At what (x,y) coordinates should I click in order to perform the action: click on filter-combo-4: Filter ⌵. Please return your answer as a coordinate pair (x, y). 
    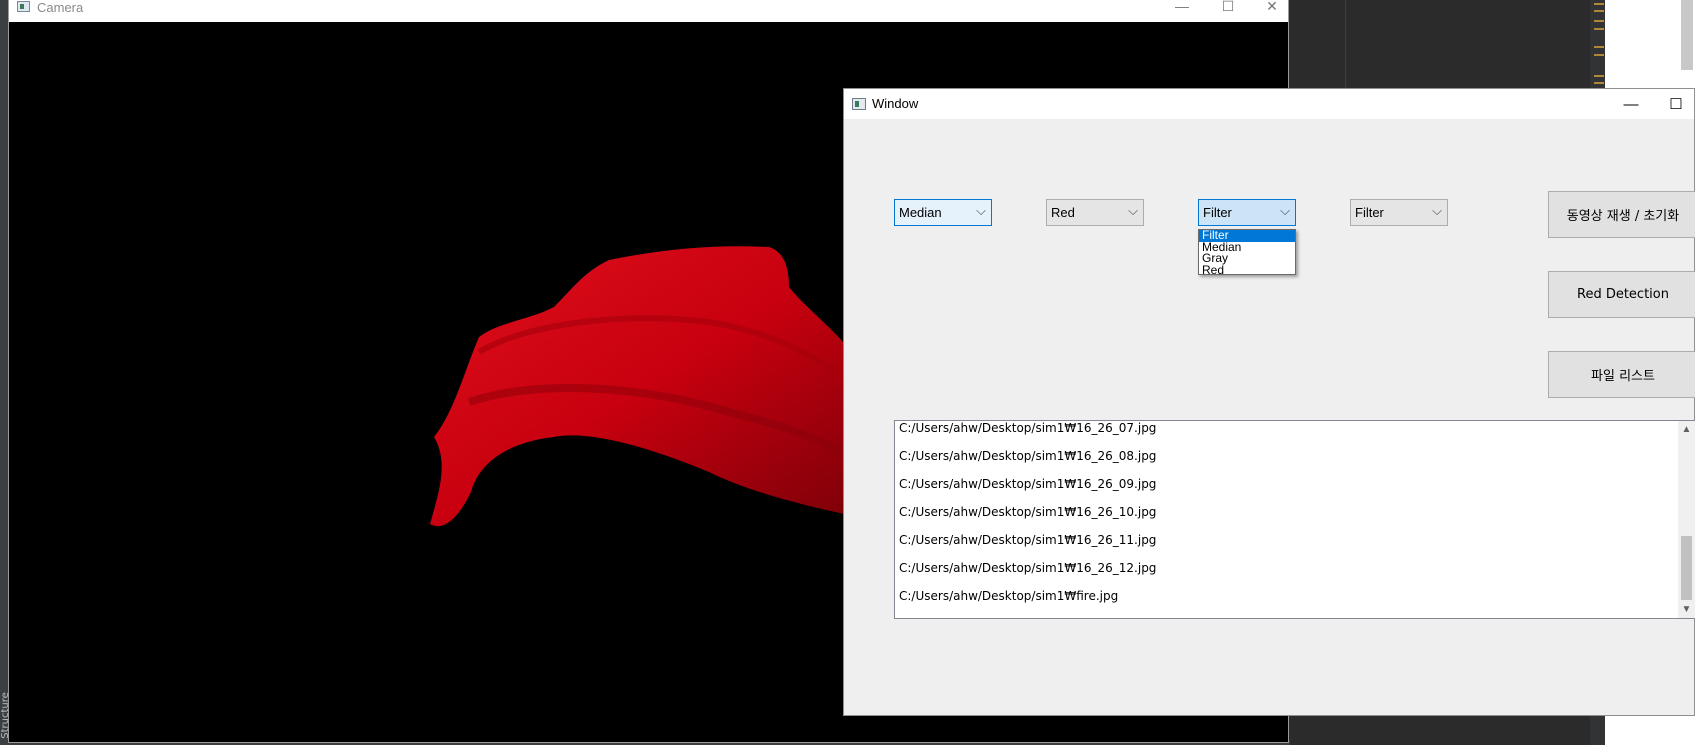
    Looking at the image, I should click on (1399, 212).